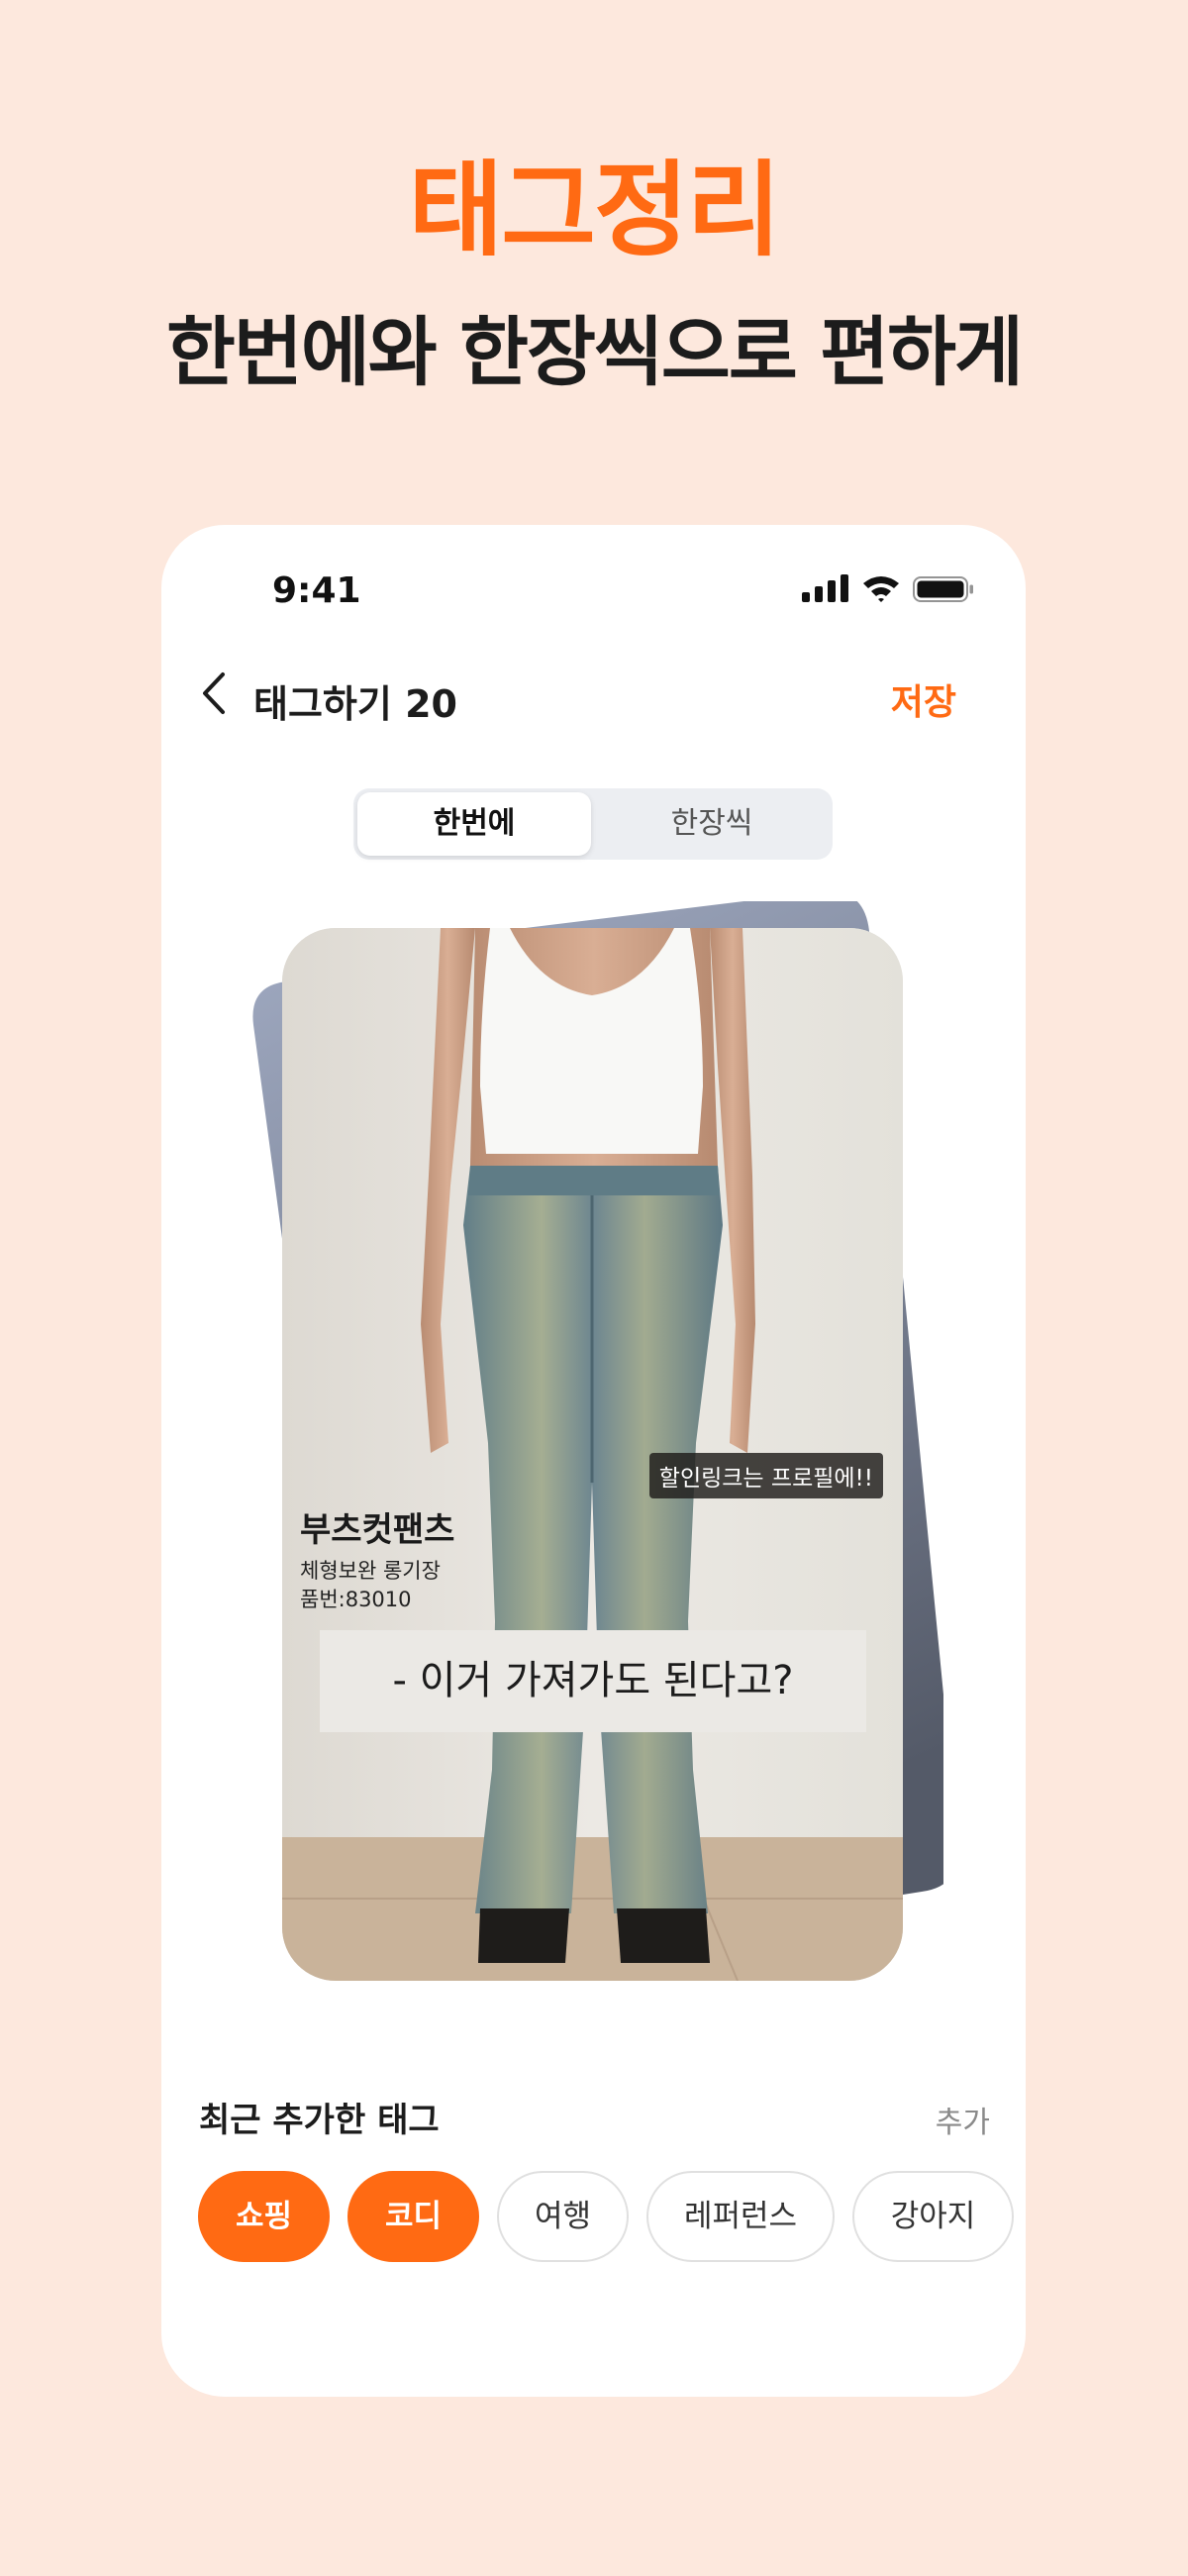  I want to click on segment-one-by-one: 한장씩, so click(712, 824).